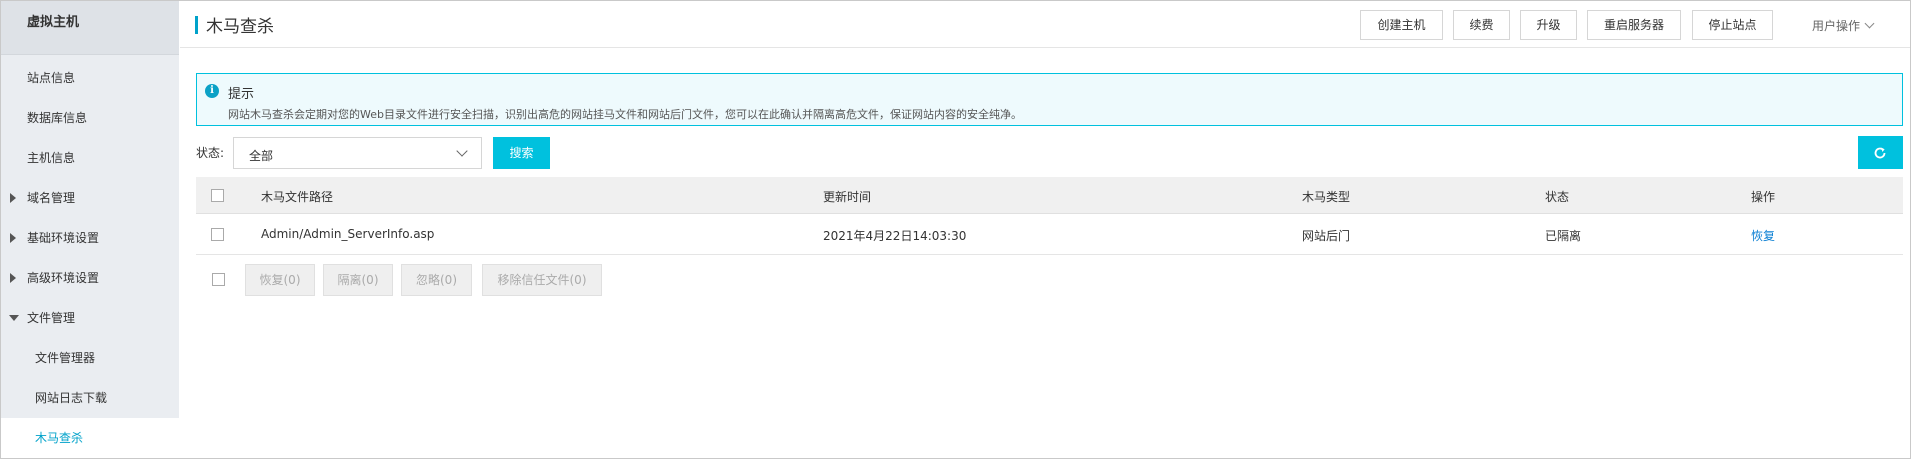 The width and height of the screenshot is (1911, 459). What do you see at coordinates (358, 280) in the screenshot?
I see `batch-isolate-button: 隔离(0)` at bounding box center [358, 280].